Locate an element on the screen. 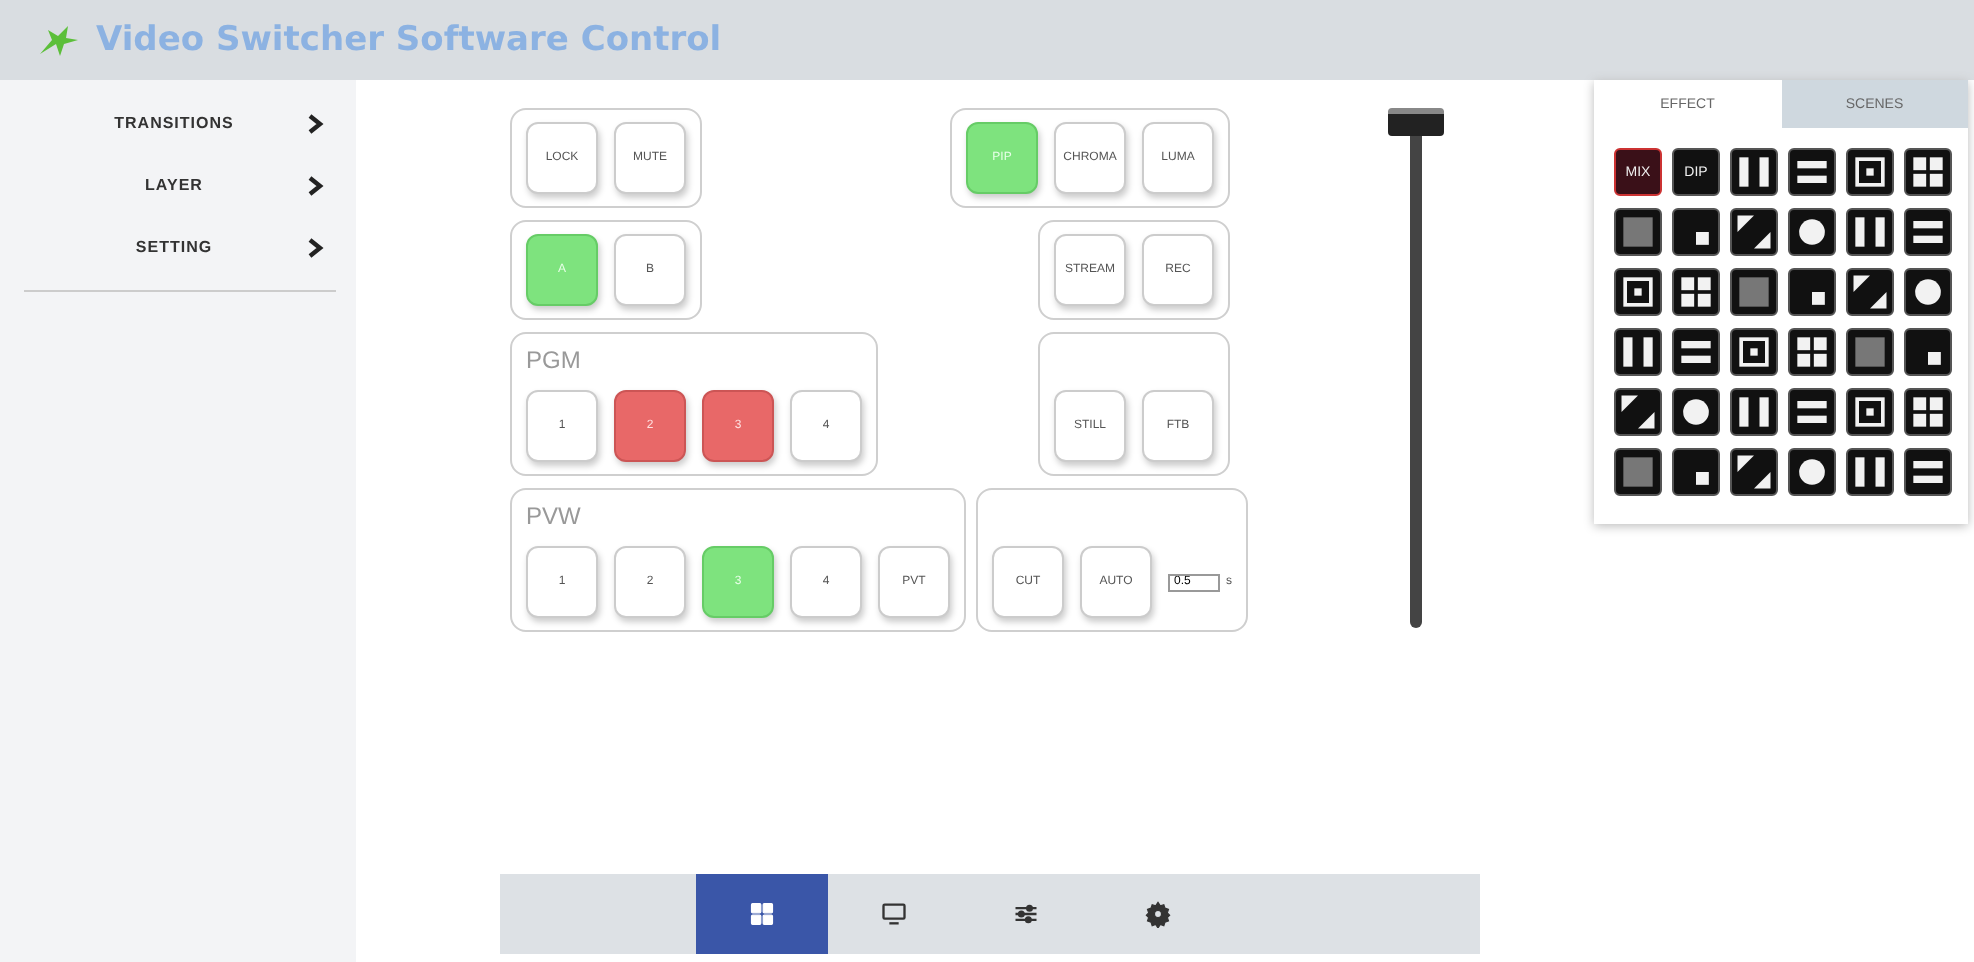 The height and width of the screenshot is (962, 1974). sidebar-item: SETTING is located at coordinates (178, 247).